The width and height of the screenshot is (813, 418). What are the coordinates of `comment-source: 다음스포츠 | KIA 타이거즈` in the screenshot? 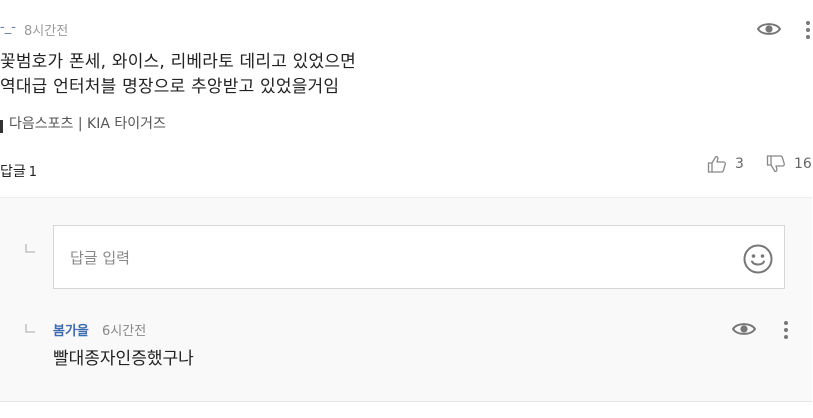 It's located at (83, 123).